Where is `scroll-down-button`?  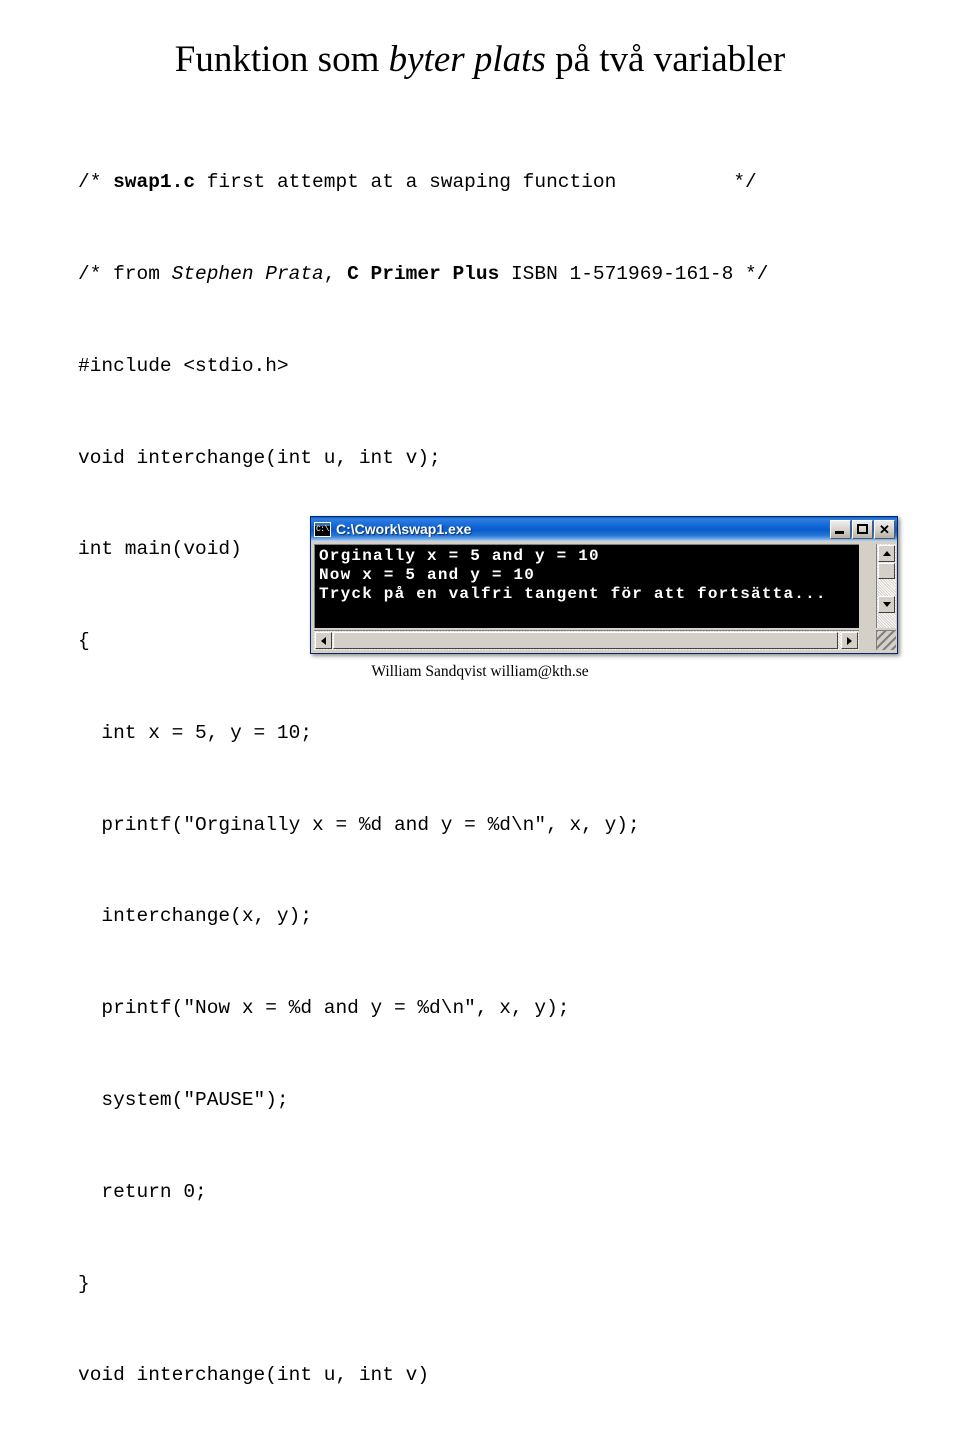
scroll-down-button is located at coordinates (886, 604).